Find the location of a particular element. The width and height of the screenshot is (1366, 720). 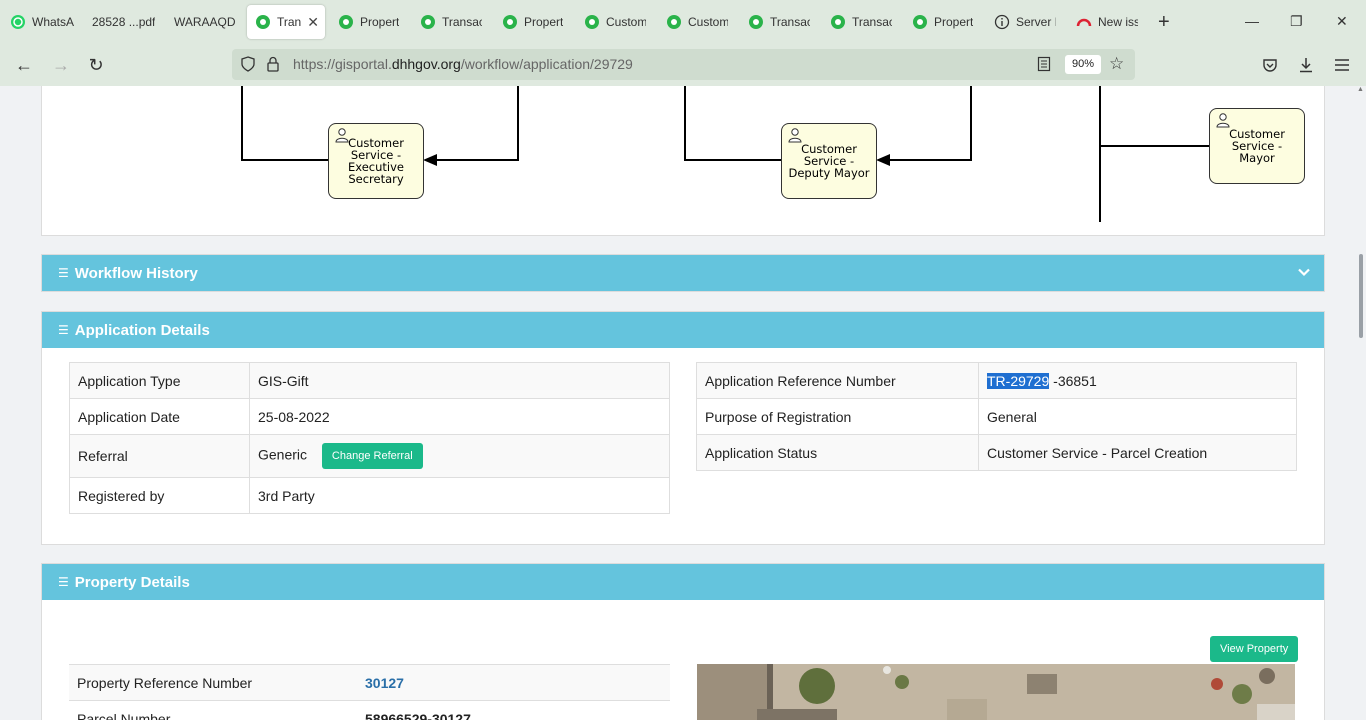

field-value: General is located at coordinates (1137, 416).